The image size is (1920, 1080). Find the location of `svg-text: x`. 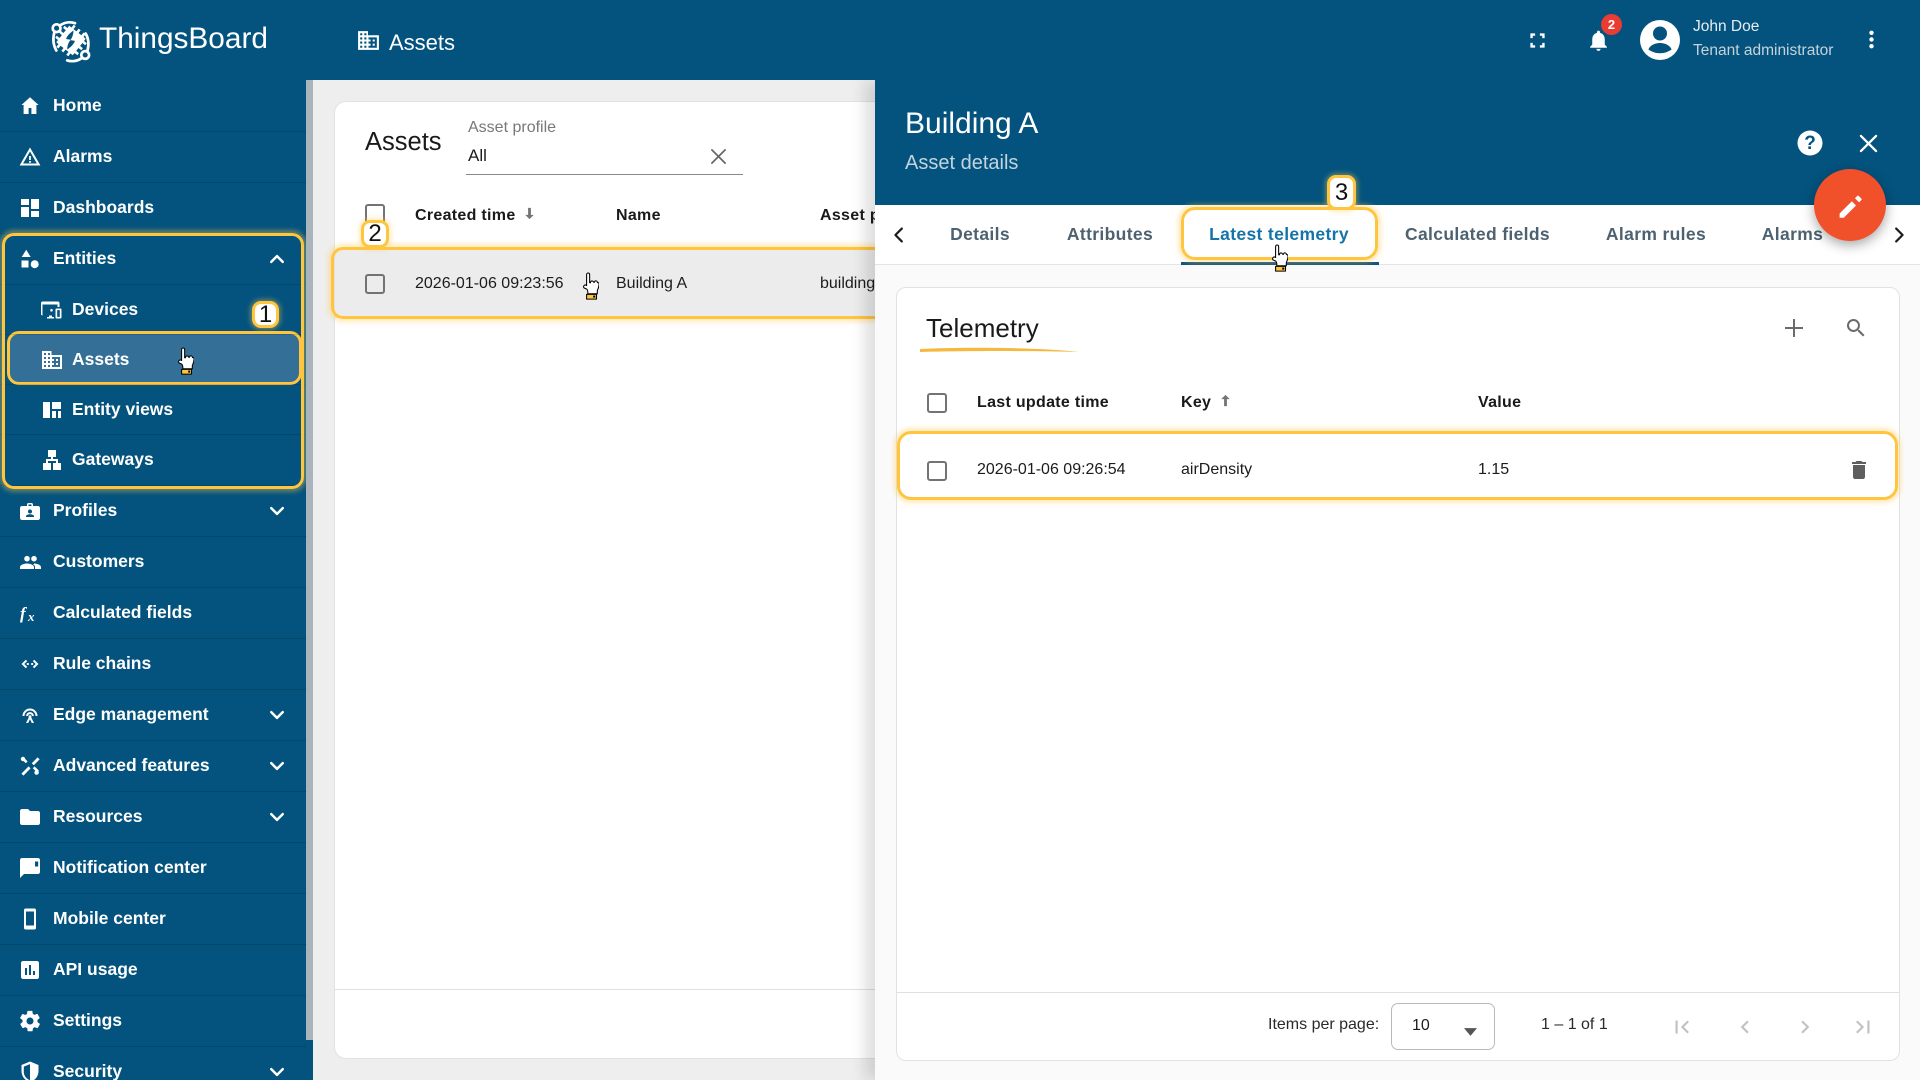

svg-text: x is located at coordinates (31, 616).